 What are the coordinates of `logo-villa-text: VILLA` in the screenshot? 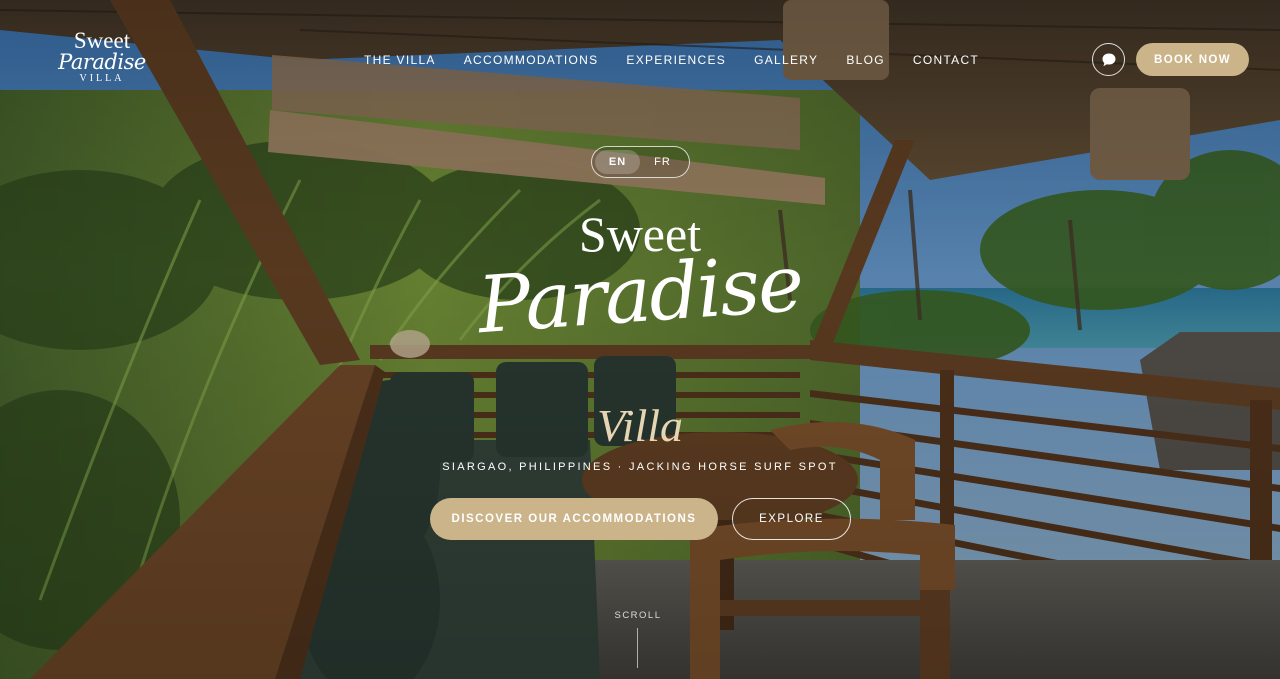 It's located at (102, 78).